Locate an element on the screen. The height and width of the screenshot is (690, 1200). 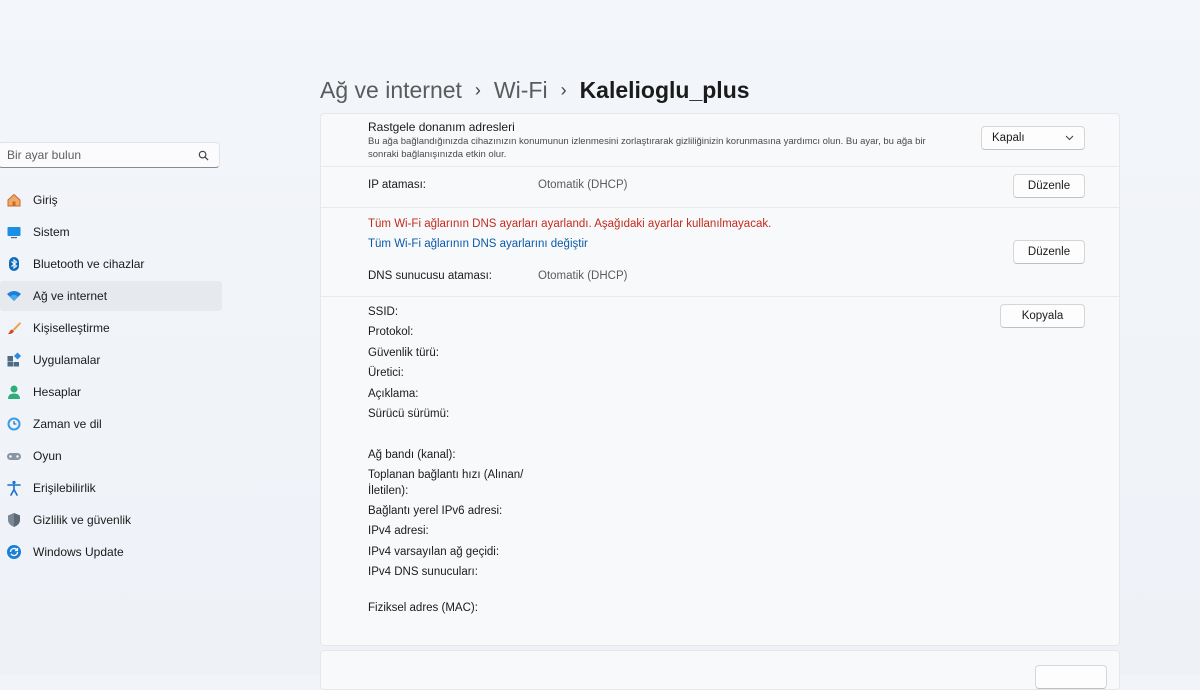
random-hw-value: Kapalı is located at coordinates (1008, 138).